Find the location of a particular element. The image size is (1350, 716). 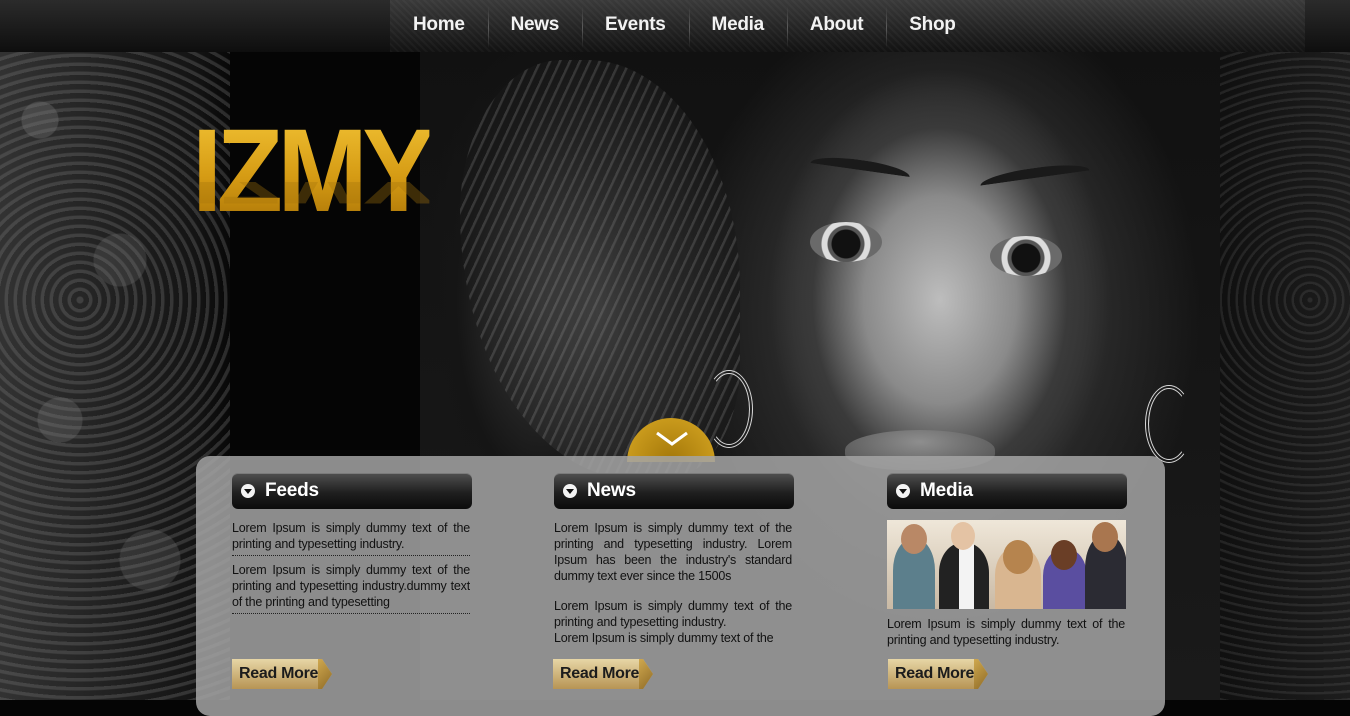

media-title: Media is located at coordinates (946, 490).